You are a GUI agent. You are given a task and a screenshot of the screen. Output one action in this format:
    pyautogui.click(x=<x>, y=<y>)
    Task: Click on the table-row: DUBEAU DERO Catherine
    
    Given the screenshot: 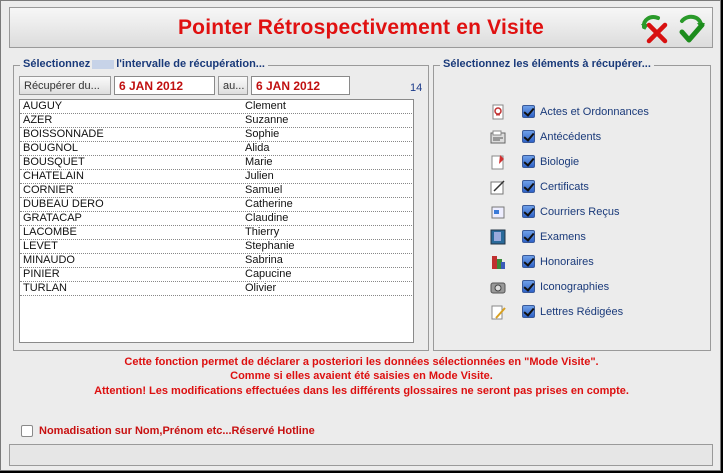 What is the action you would take?
    pyautogui.click(x=216, y=205)
    